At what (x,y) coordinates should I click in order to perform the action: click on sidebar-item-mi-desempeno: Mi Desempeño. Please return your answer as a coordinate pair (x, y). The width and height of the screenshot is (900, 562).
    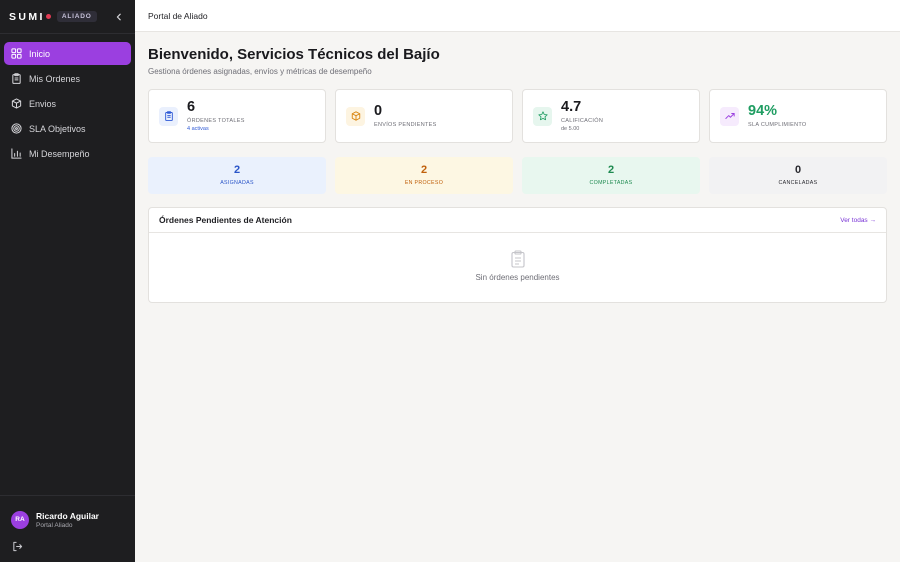
    Looking at the image, I should click on (67, 153).